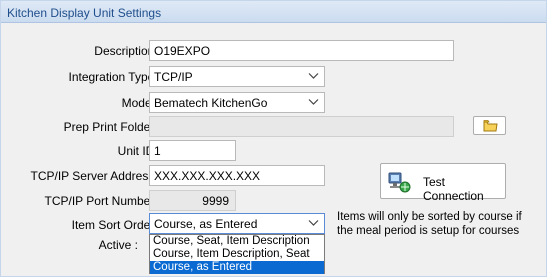 The width and height of the screenshot is (547, 277). I want to click on port-number-label: TCP/IP Port Number :, so click(102, 201).